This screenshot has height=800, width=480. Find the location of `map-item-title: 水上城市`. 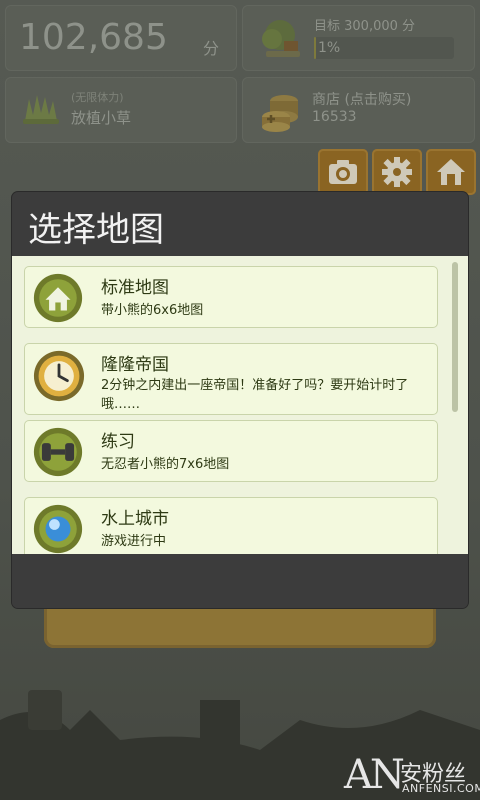

map-item-title: 水上城市 is located at coordinates (135, 519).